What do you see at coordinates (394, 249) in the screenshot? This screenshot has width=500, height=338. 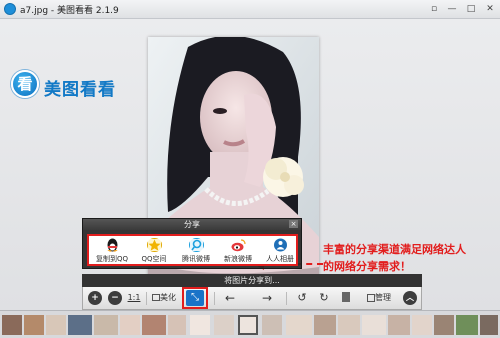 I see `annotation-line-1: 丰富的分享渠道满足网络达人` at bounding box center [394, 249].